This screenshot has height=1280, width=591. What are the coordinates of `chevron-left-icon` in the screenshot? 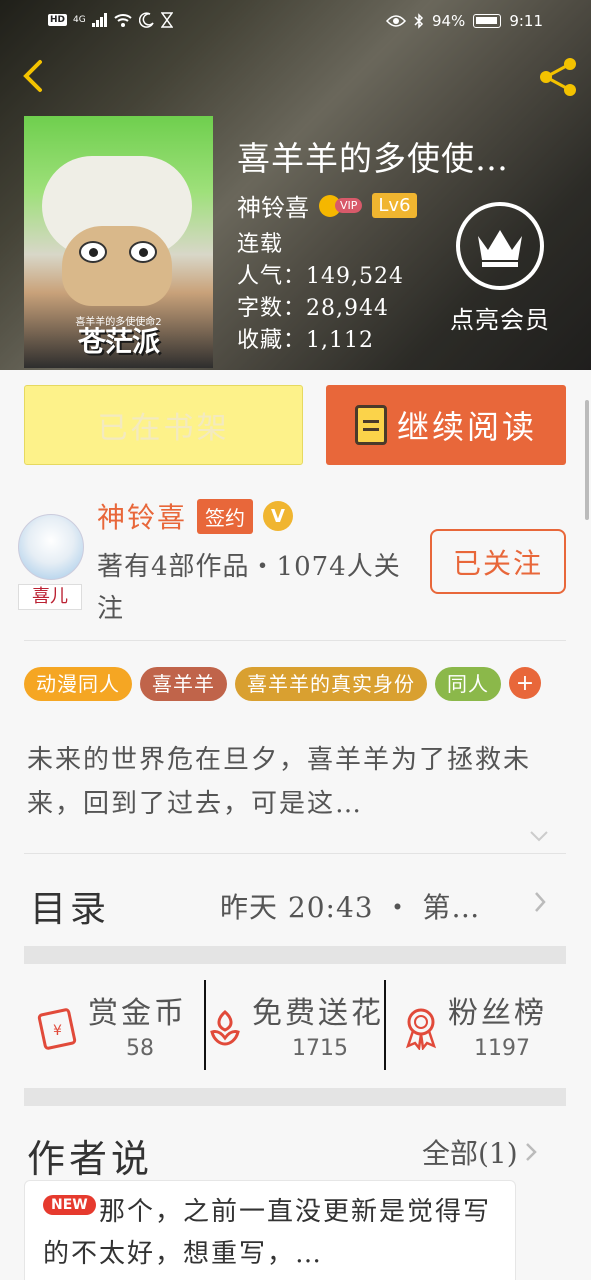 It's located at (32, 76).